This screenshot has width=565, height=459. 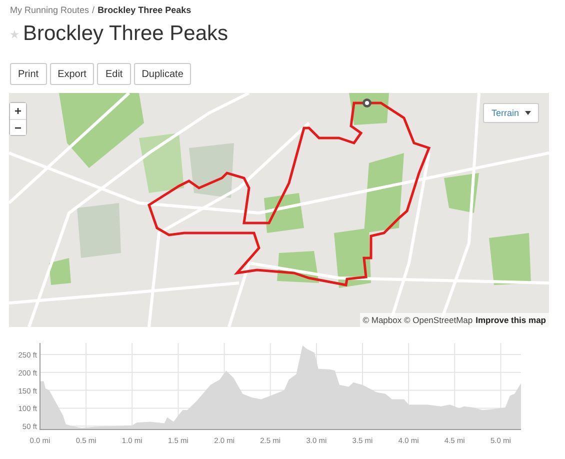 What do you see at coordinates (511, 320) in the screenshot?
I see `improve-map-link: Improve this map` at bounding box center [511, 320].